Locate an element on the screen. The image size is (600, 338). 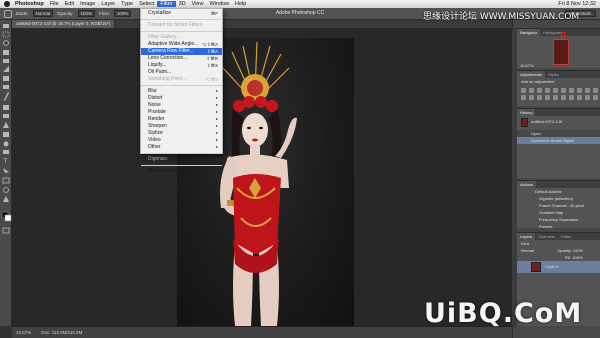
layer-fill-row: Fill: 100% is located at coordinates (558, 257).